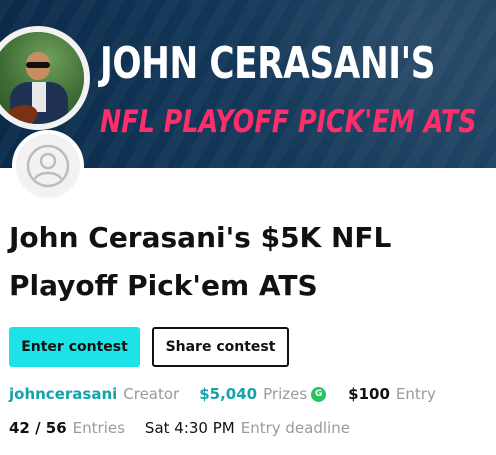 This screenshot has width=496, height=455. I want to click on entry-fee-label: Entry, so click(415, 394).